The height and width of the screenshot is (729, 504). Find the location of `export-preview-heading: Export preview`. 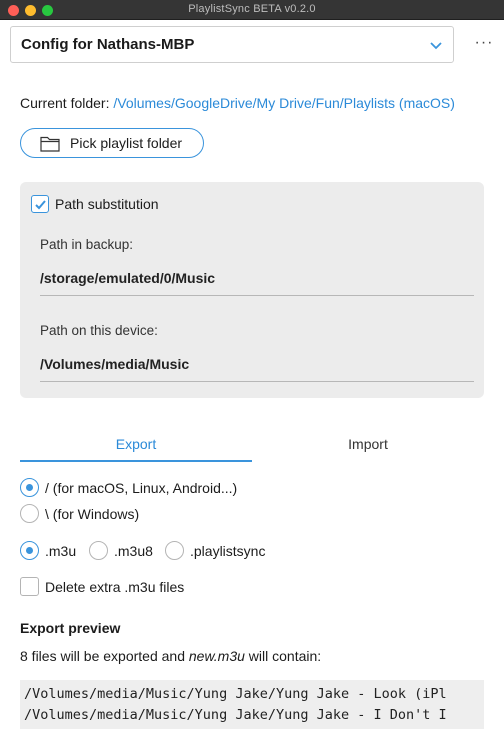

export-preview-heading: Export preview is located at coordinates (70, 628).